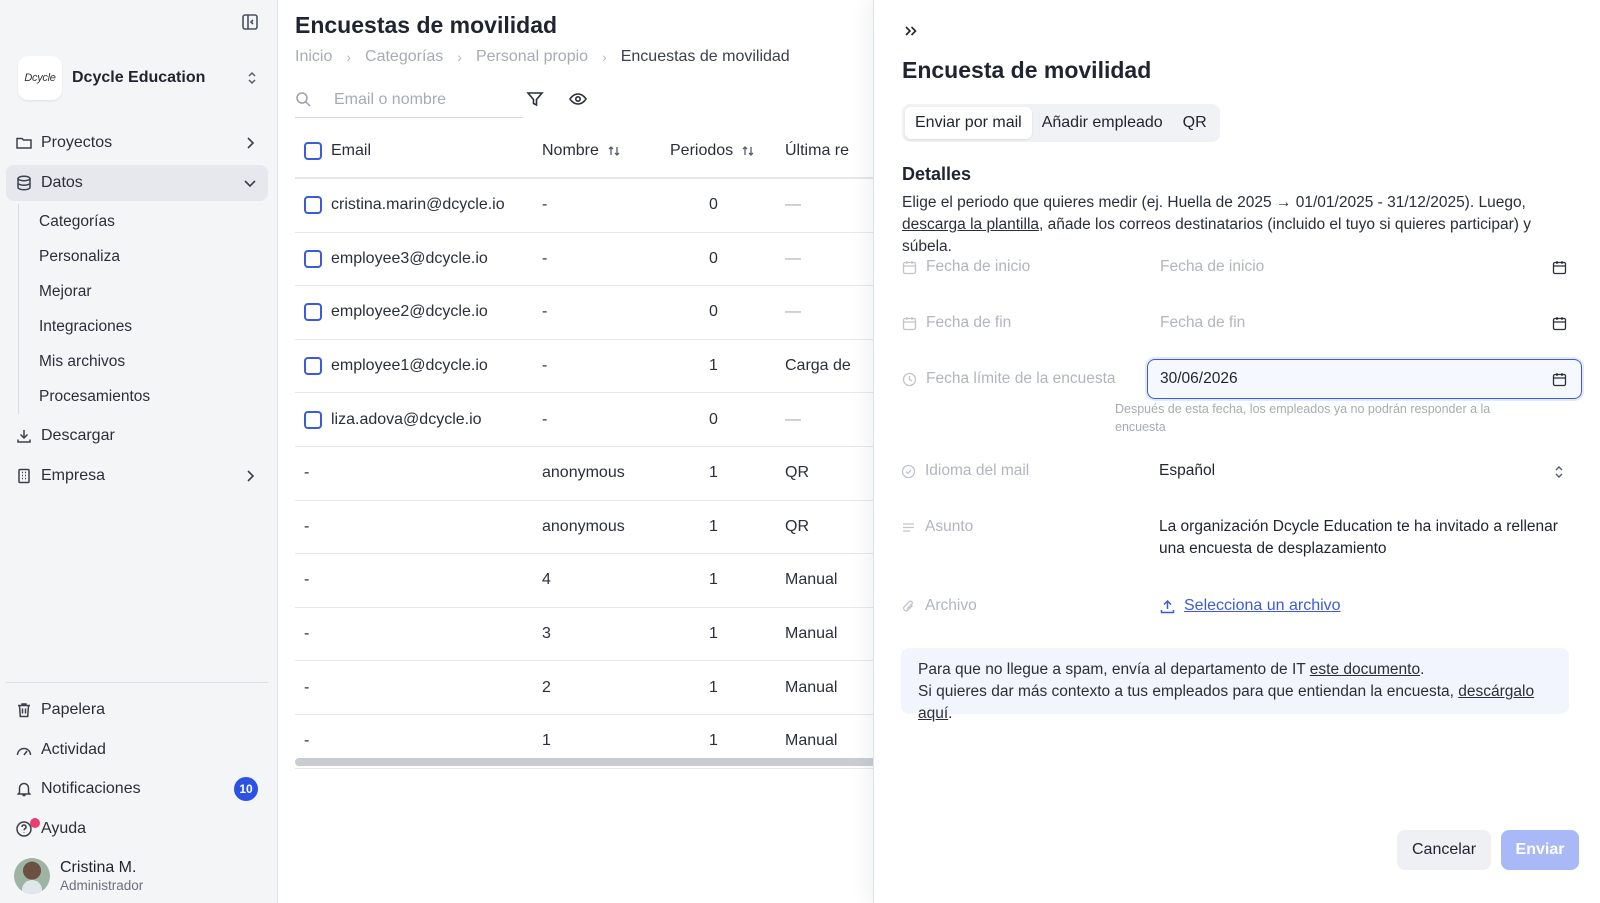 This screenshot has width=1600, height=903. What do you see at coordinates (1195, 123) in the screenshot?
I see `tab-qr: QR` at bounding box center [1195, 123].